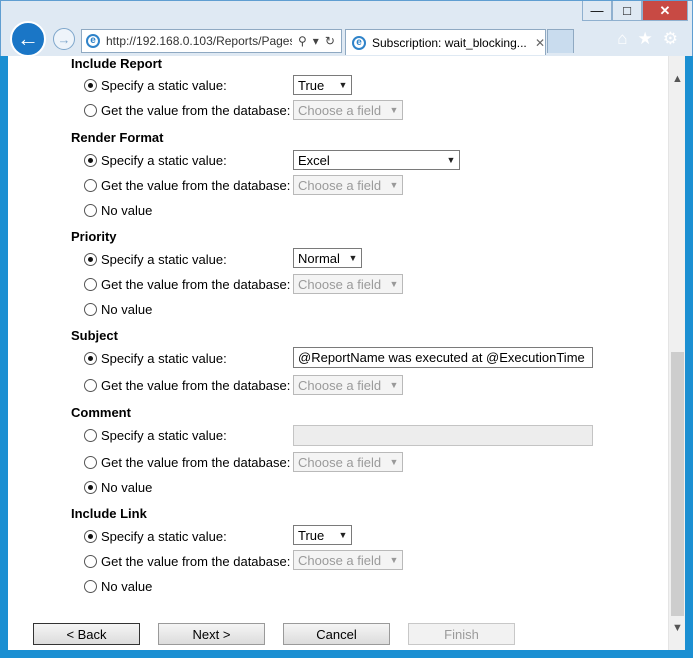 The image size is (693, 658). I want to click on new-tab-button, so click(560, 41).